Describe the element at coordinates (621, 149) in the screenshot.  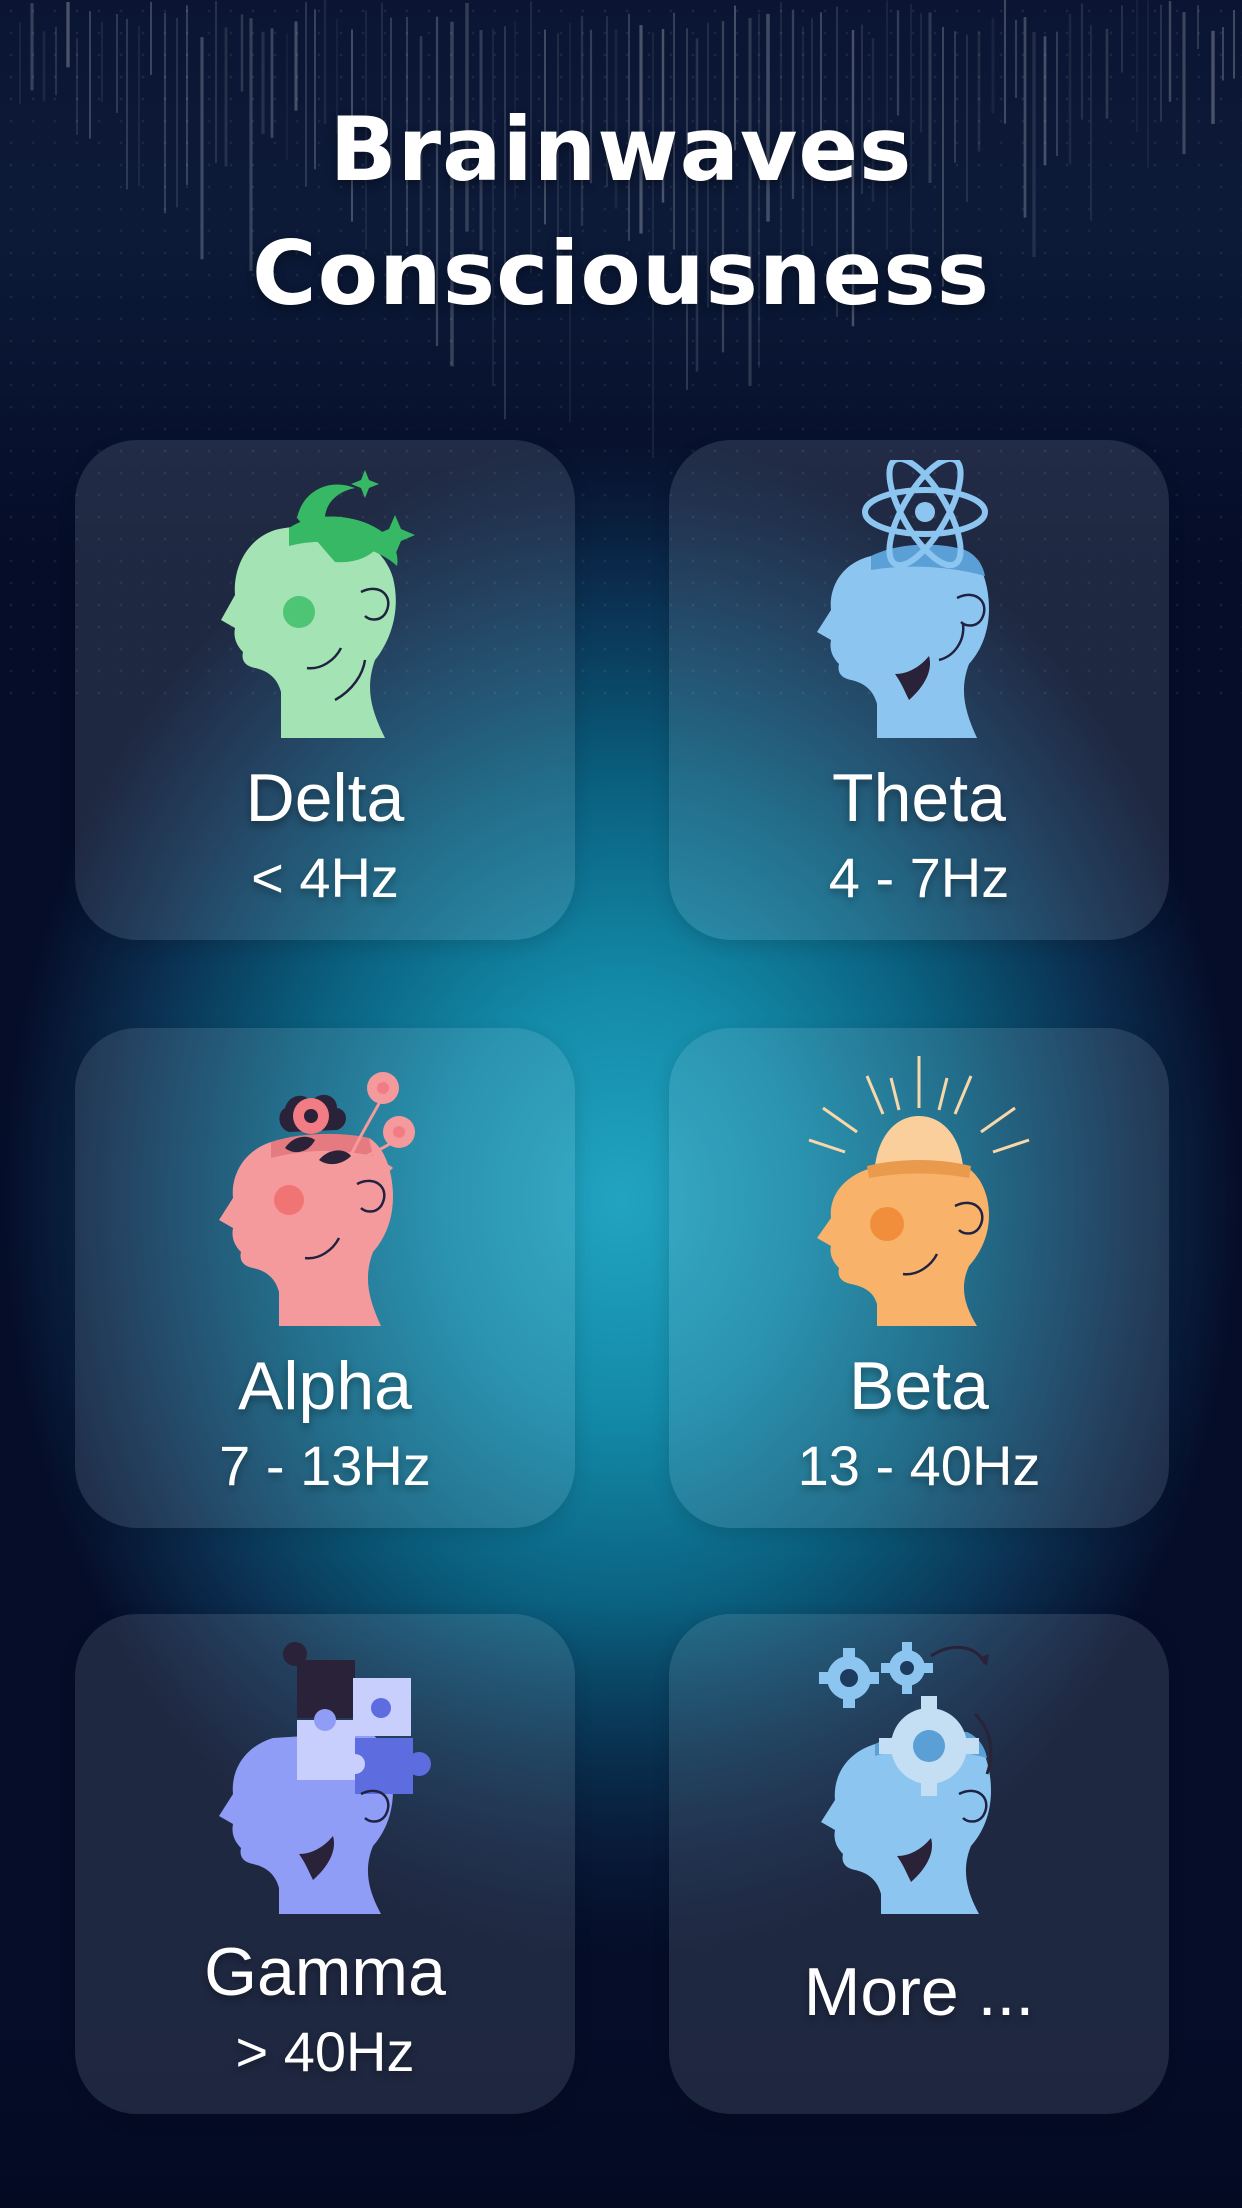
I see `page-title-line-1: Brainwaves` at that location.